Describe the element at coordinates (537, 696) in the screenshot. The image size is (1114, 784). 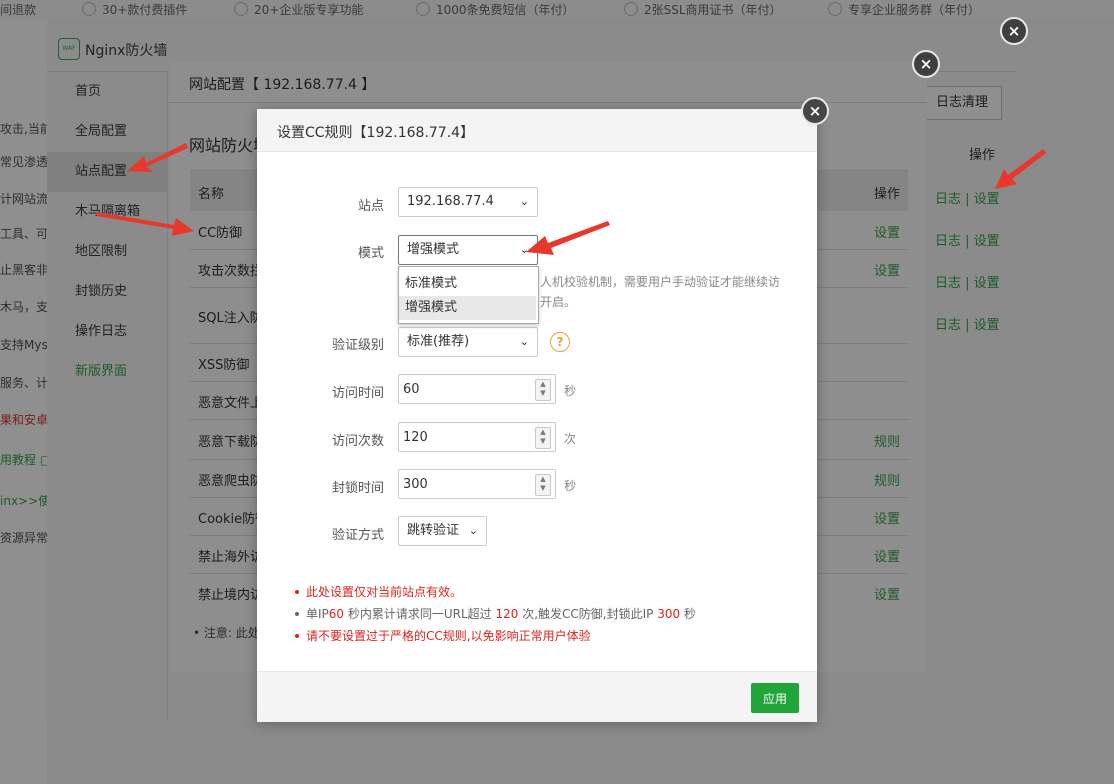
I see `cc-modal-footer: 应用` at that location.